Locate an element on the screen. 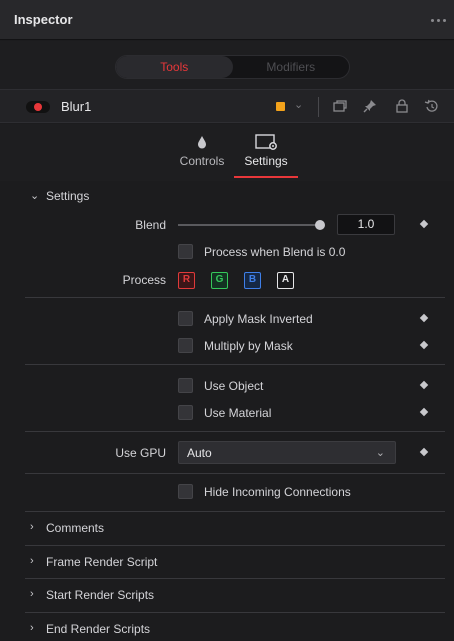 The width and height of the screenshot is (454, 641). comments-section-header: › Comments is located at coordinates (227, 528).